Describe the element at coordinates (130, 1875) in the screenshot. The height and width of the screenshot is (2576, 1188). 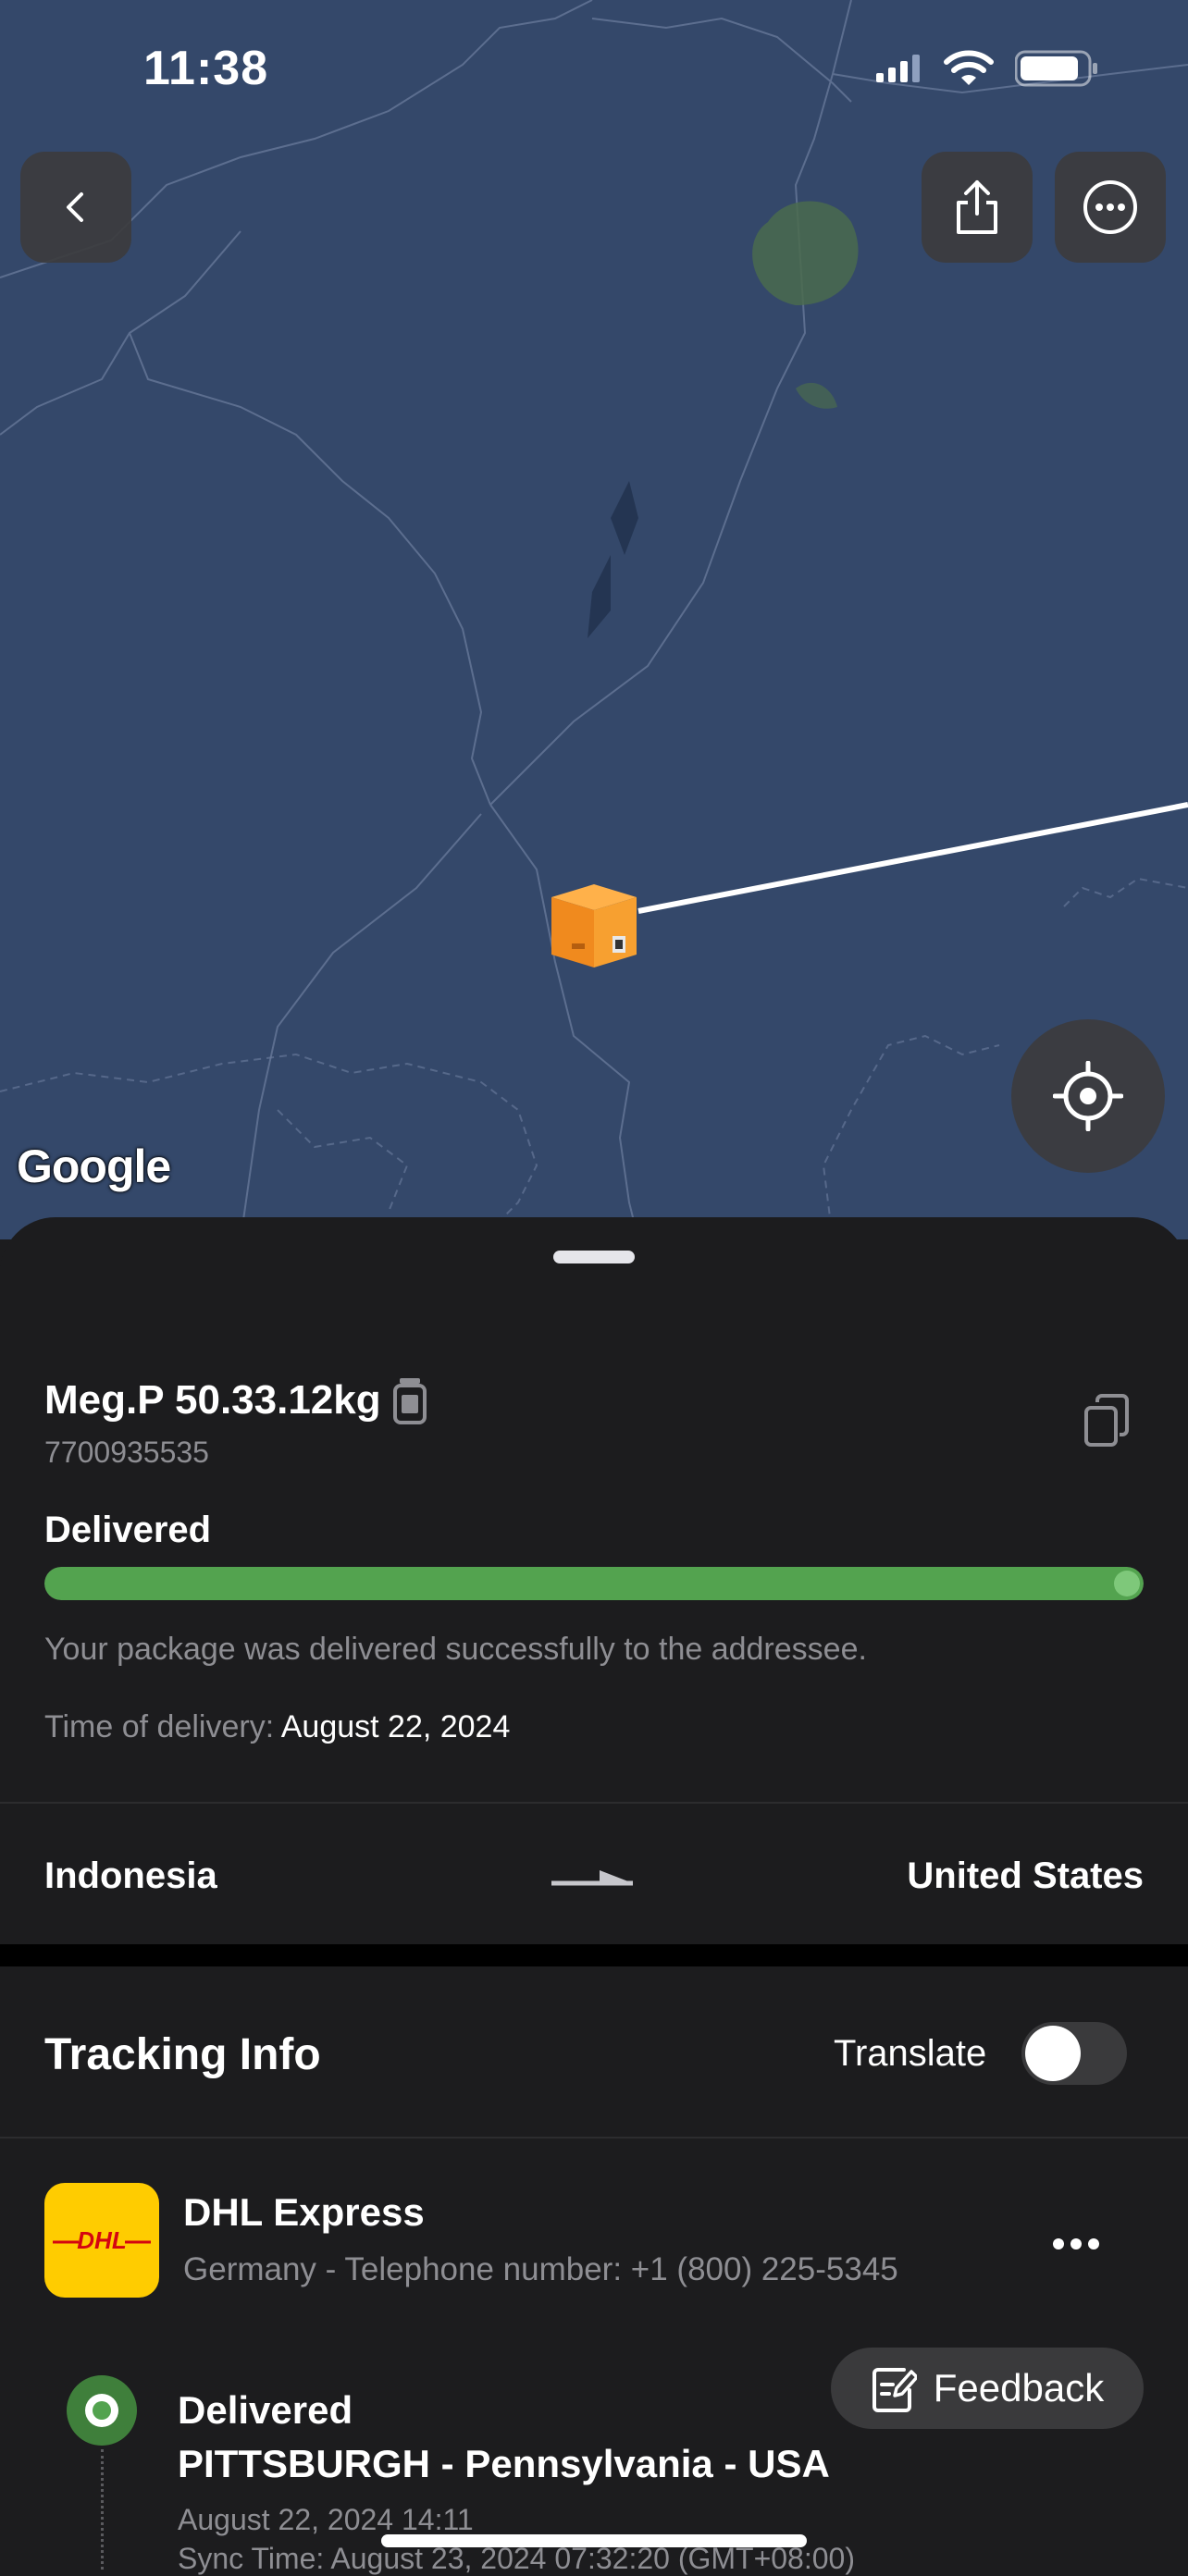
I see `origin-country: Indonesia` at that location.